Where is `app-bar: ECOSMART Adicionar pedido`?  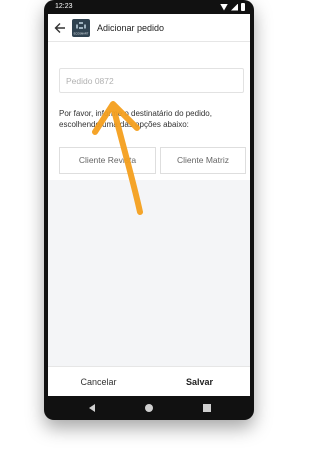
app-bar: ECOSMART Adicionar pedido is located at coordinates (149, 28).